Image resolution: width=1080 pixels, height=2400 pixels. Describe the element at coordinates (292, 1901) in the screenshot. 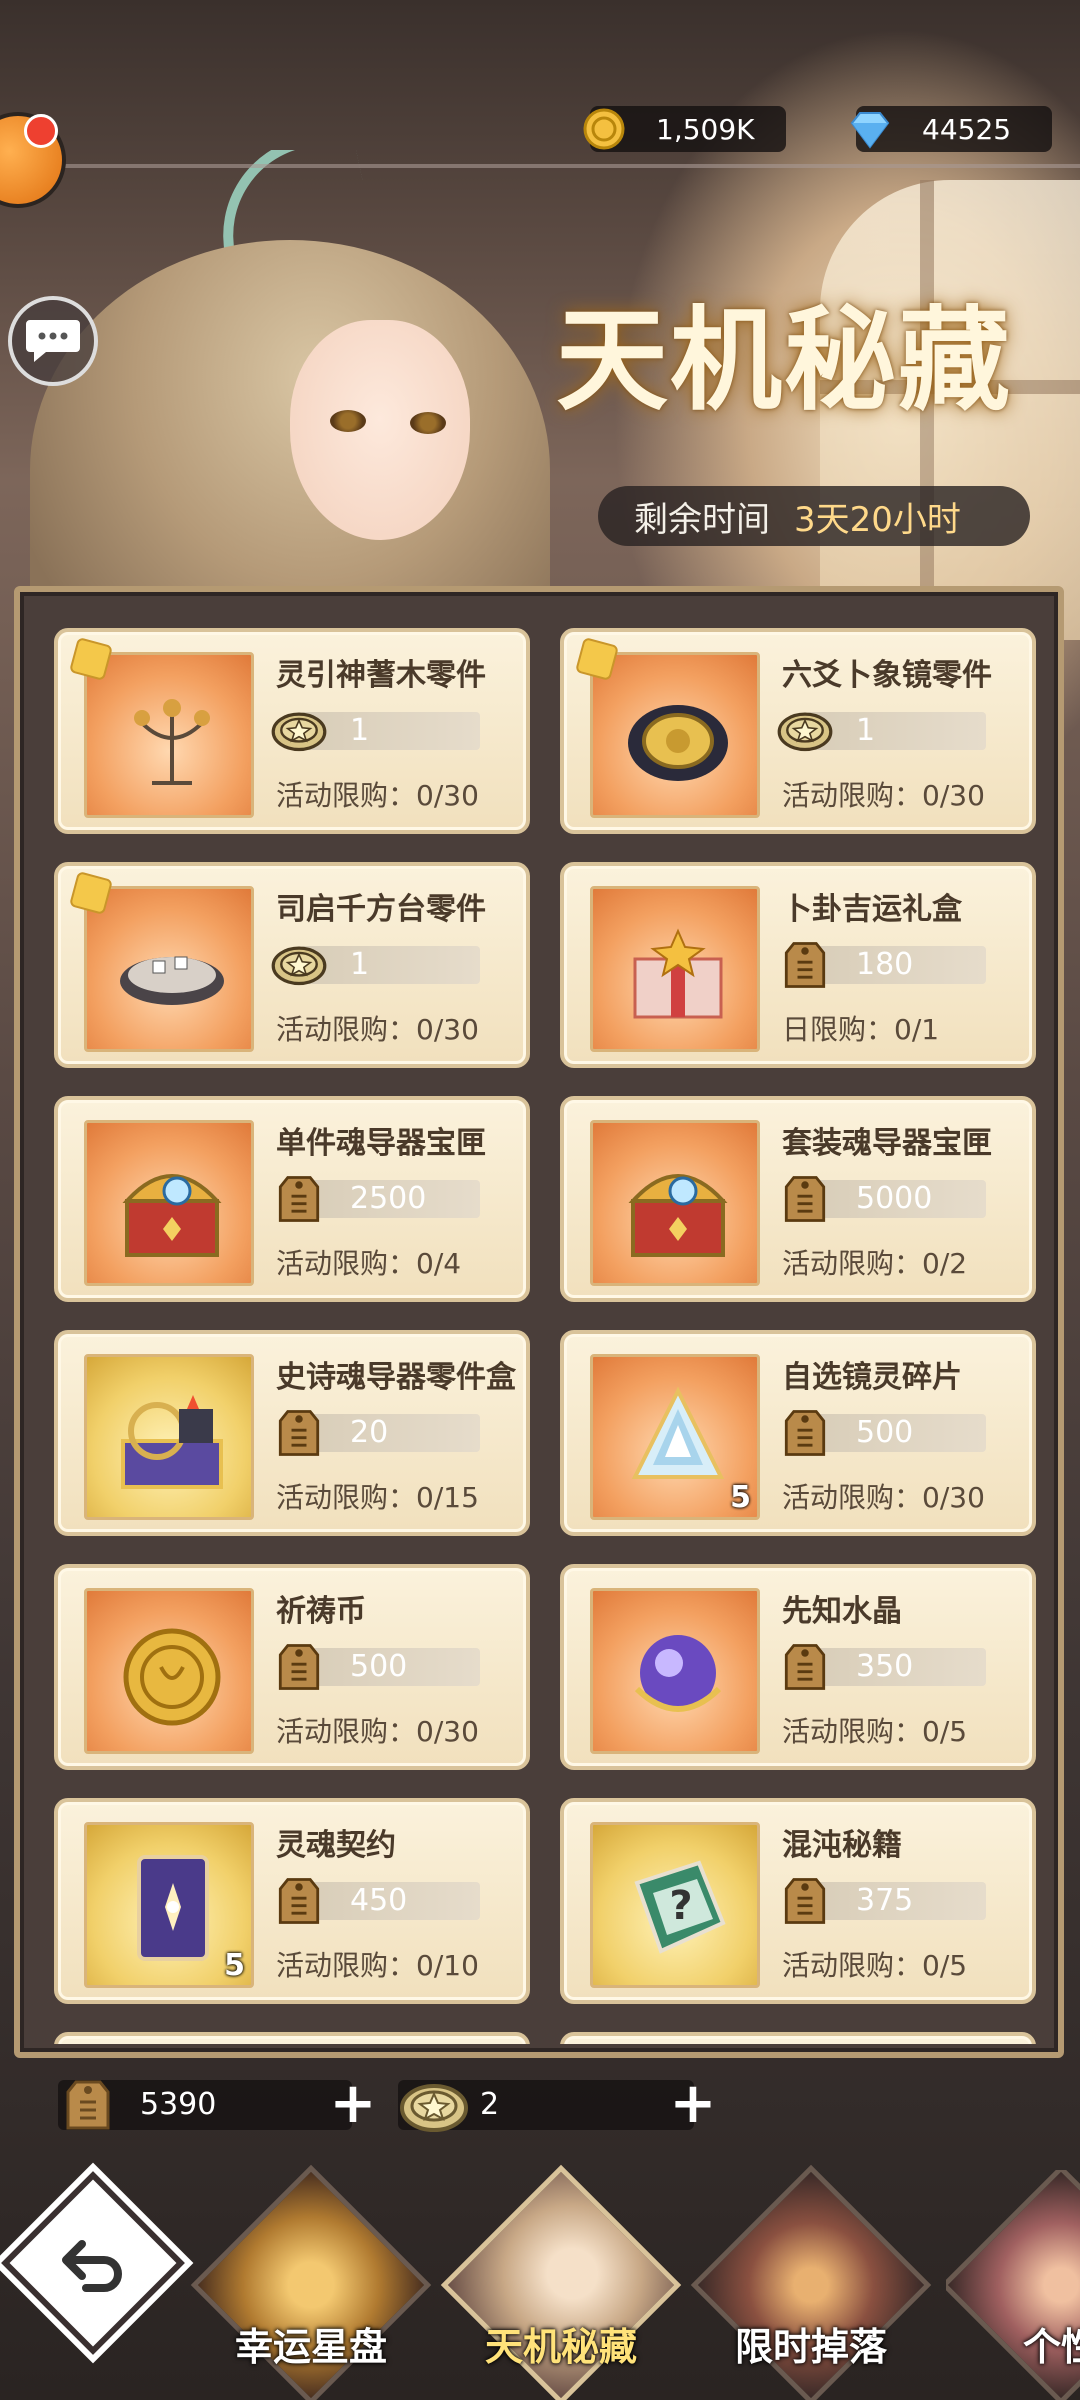

I see `shop-item-card: 5 灵魂契约 450 活动限购：0/10` at that location.